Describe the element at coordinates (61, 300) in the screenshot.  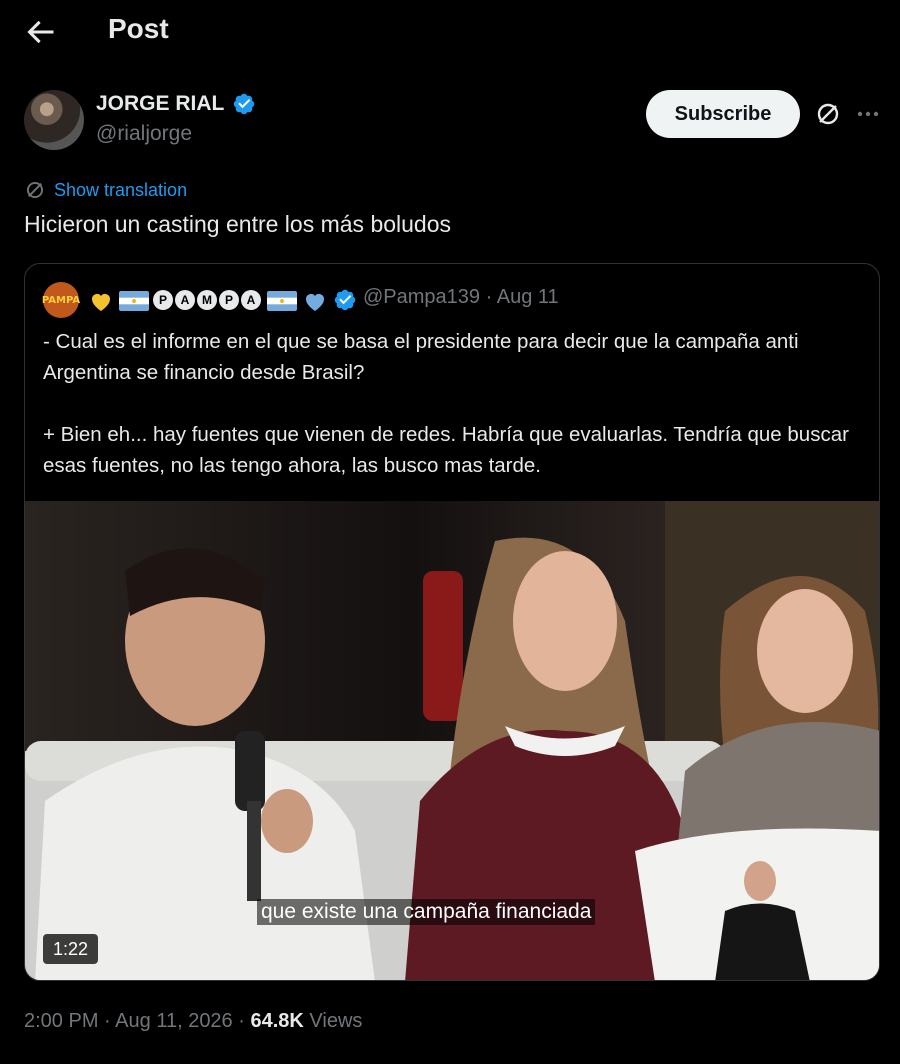
I see `quoted-author-avatar: PAMPA` at that location.